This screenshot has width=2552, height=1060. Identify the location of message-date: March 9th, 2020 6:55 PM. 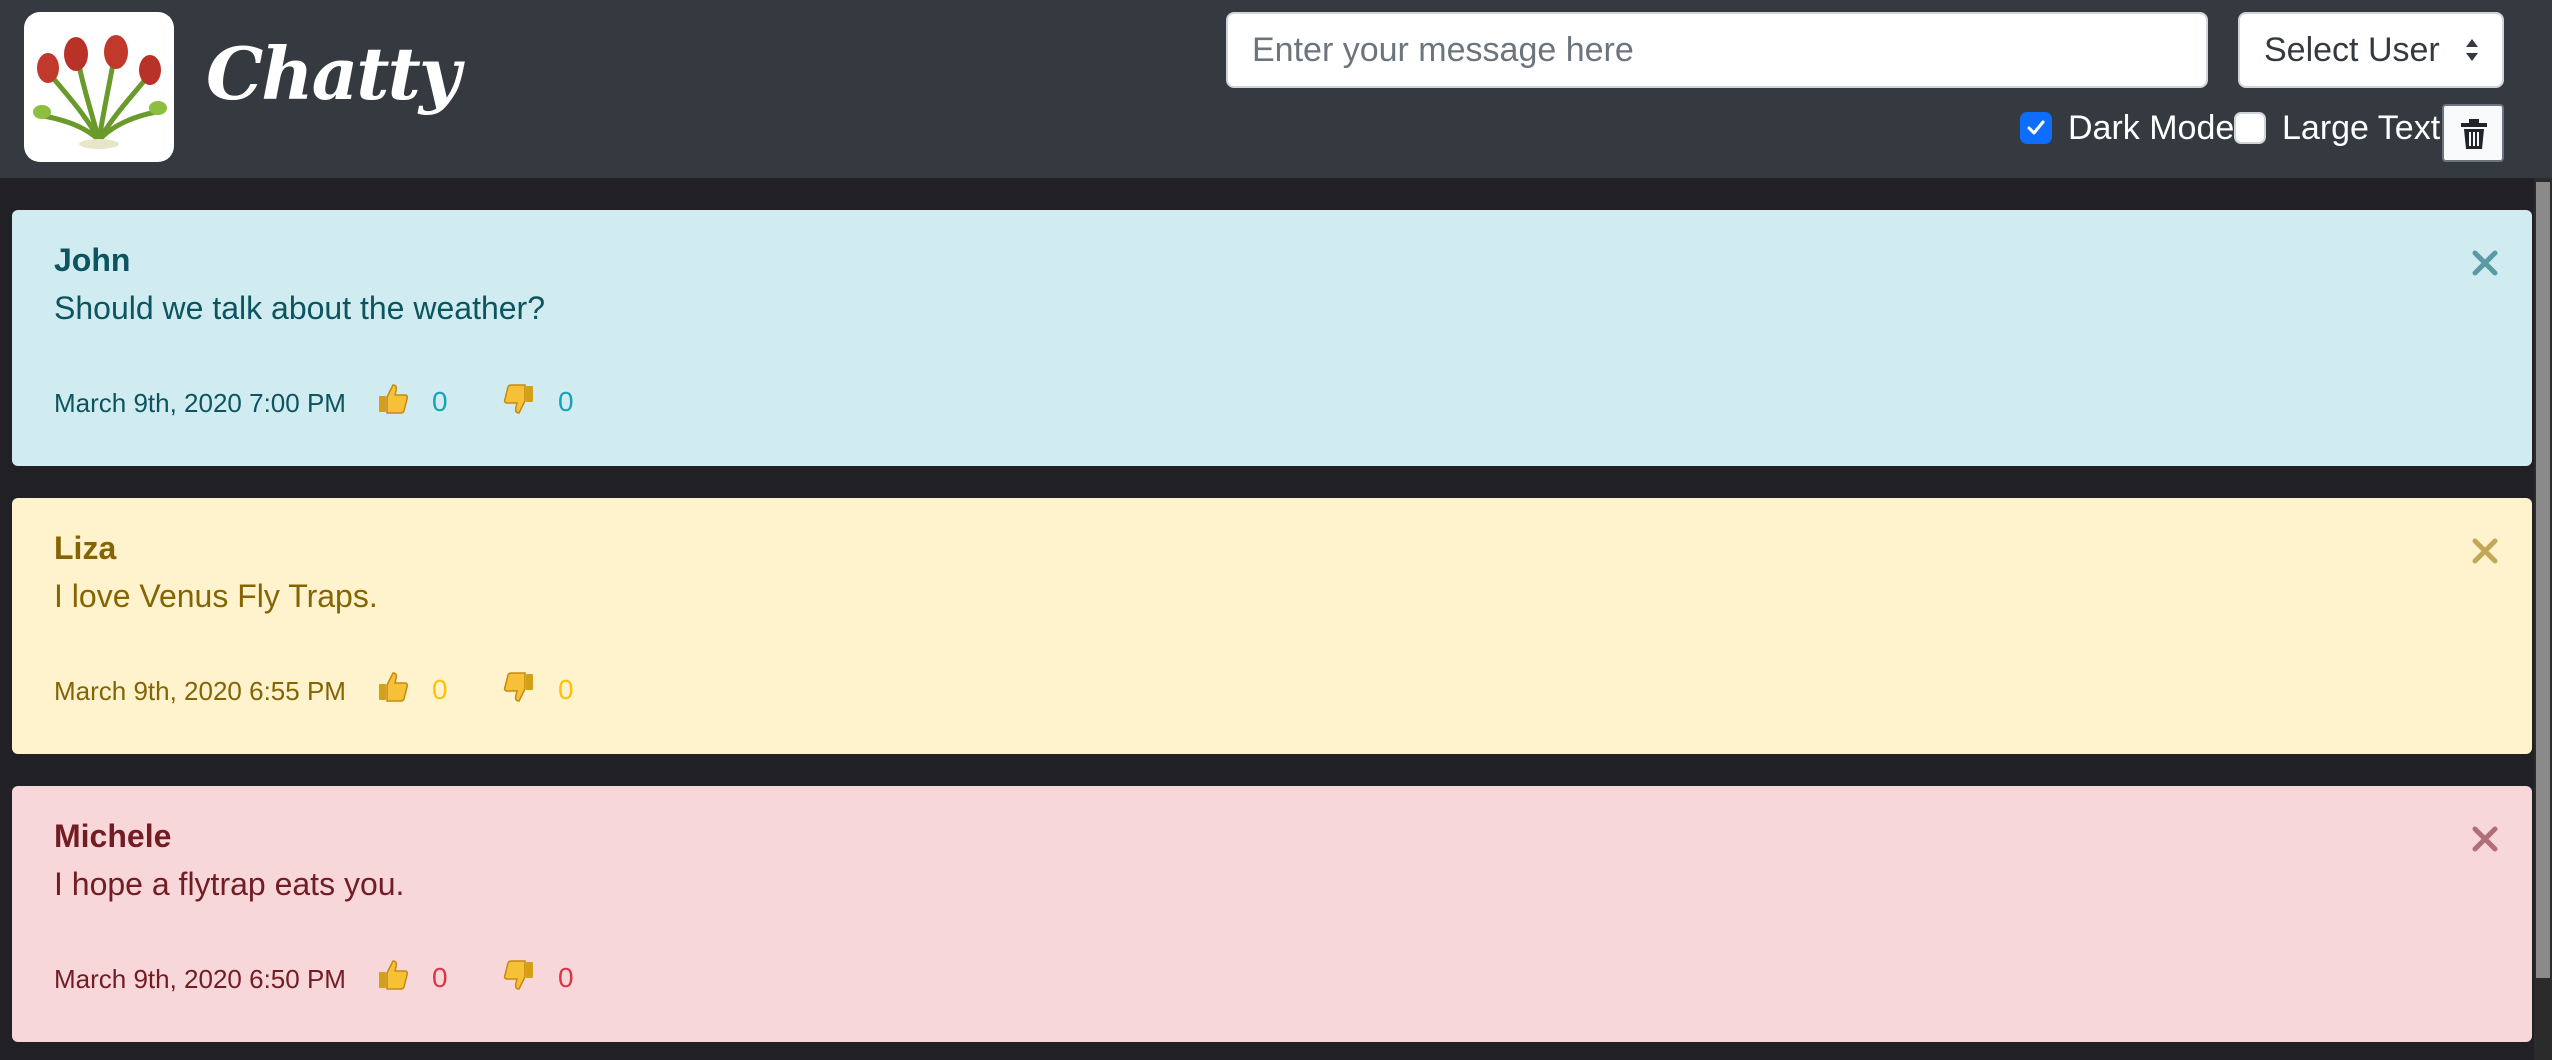
(200, 691).